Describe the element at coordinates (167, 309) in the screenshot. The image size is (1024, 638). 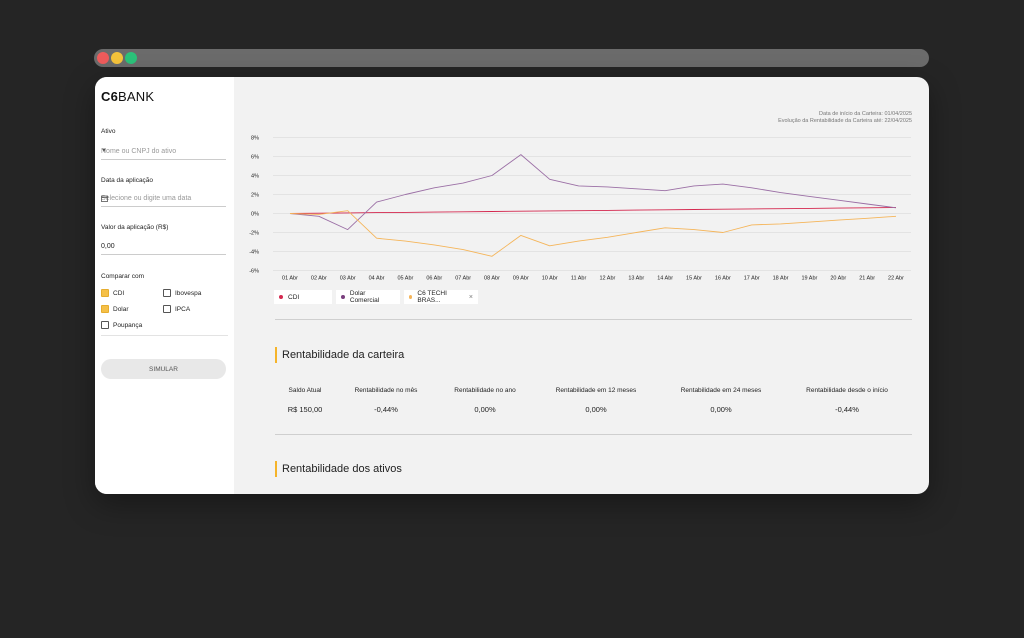
I see `checkbox-ipca-box` at that location.